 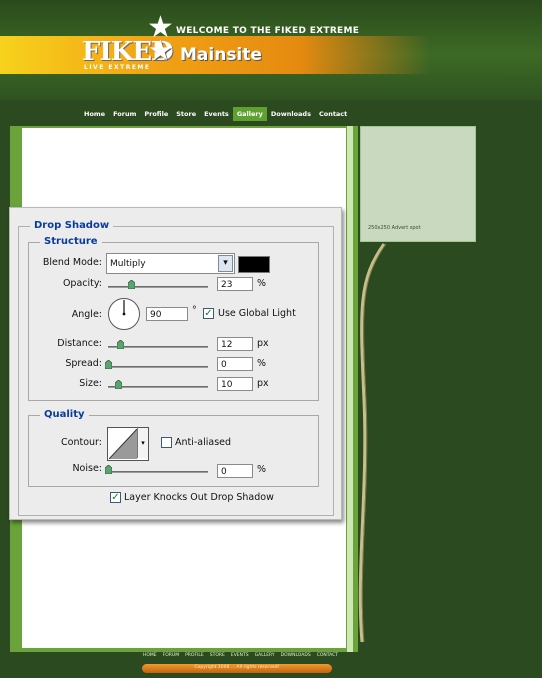 What do you see at coordinates (120, 344) in the screenshot?
I see `distance-slider-thumb` at bounding box center [120, 344].